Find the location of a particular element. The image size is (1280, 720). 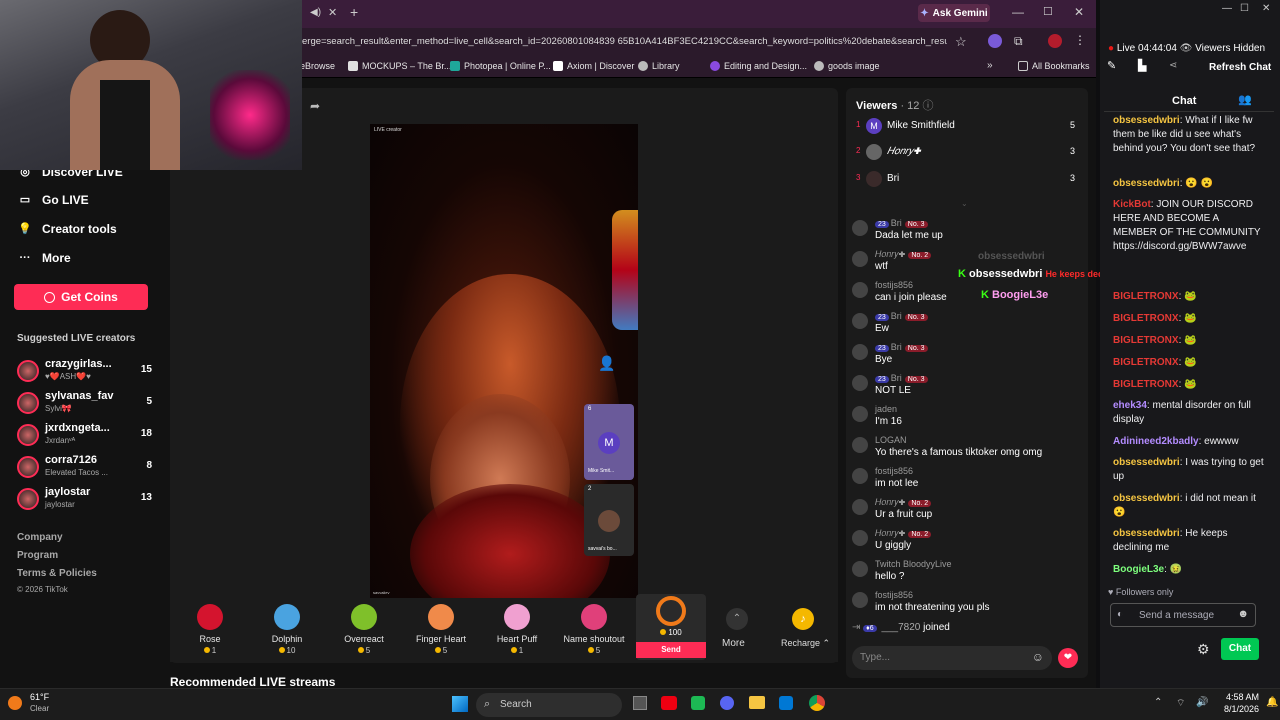

recharge-button: Recharge ⌃ is located at coordinates (805, 643).